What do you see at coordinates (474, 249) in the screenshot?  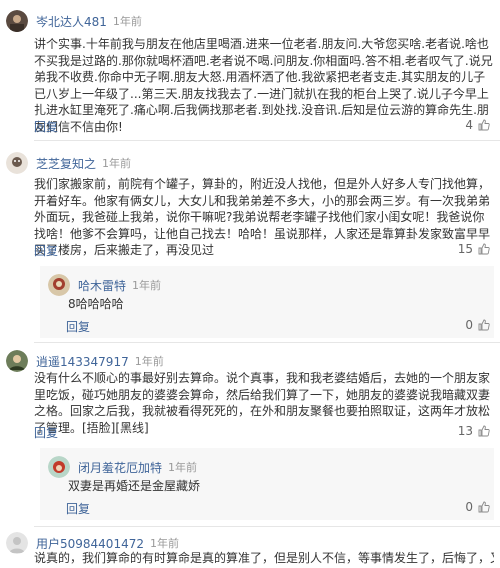 I see `like-button: 15` at bounding box center [474, 249].